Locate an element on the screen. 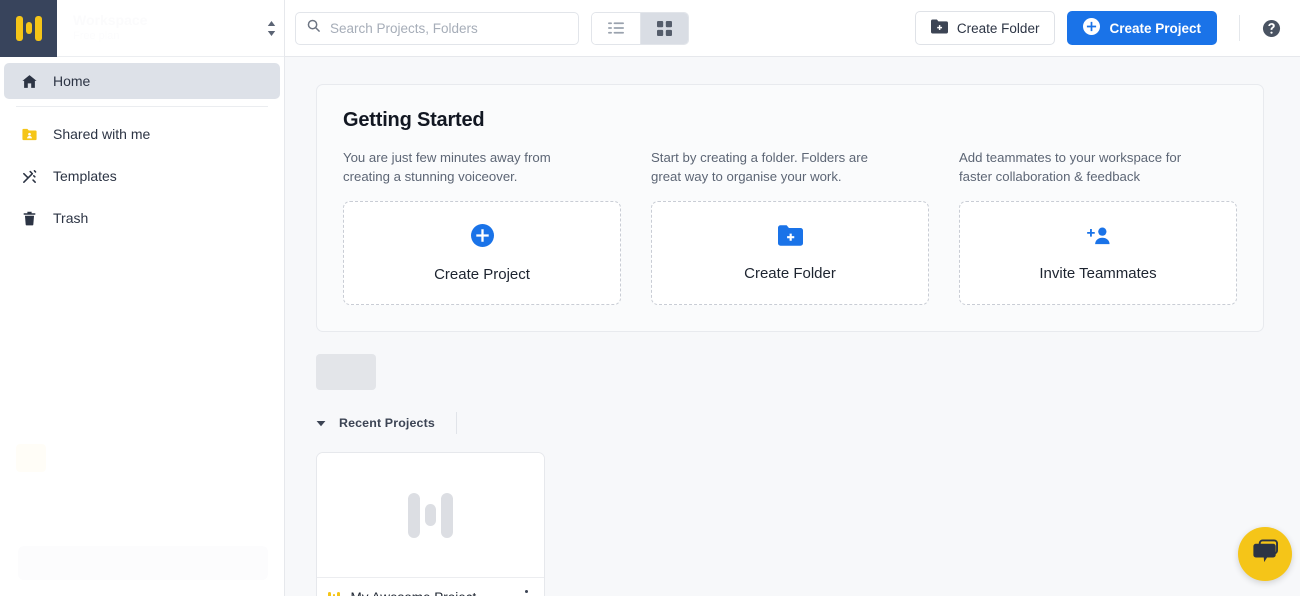 Image resolution: width=1300 pixels, height=596 pixels. project-card-footer: My Awesome Project is located at coordinates (430, 587).